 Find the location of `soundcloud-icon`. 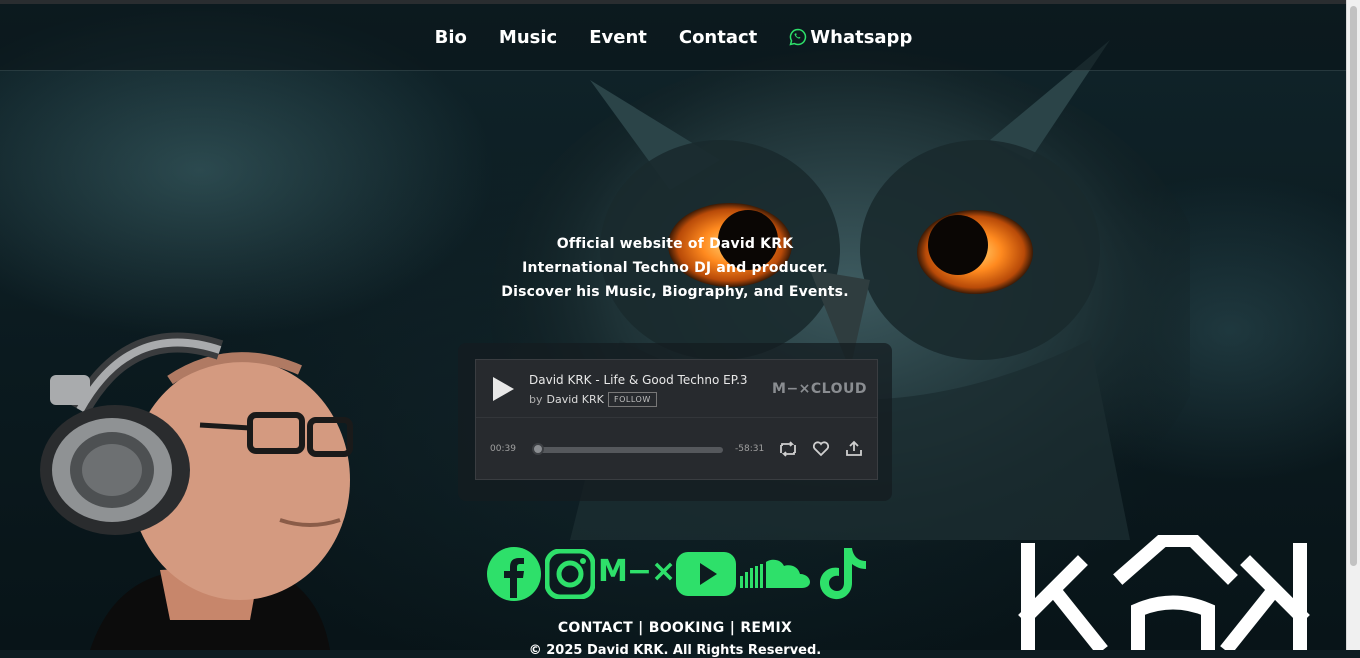

soundcloud-icon is located at coordinates (776, 574).